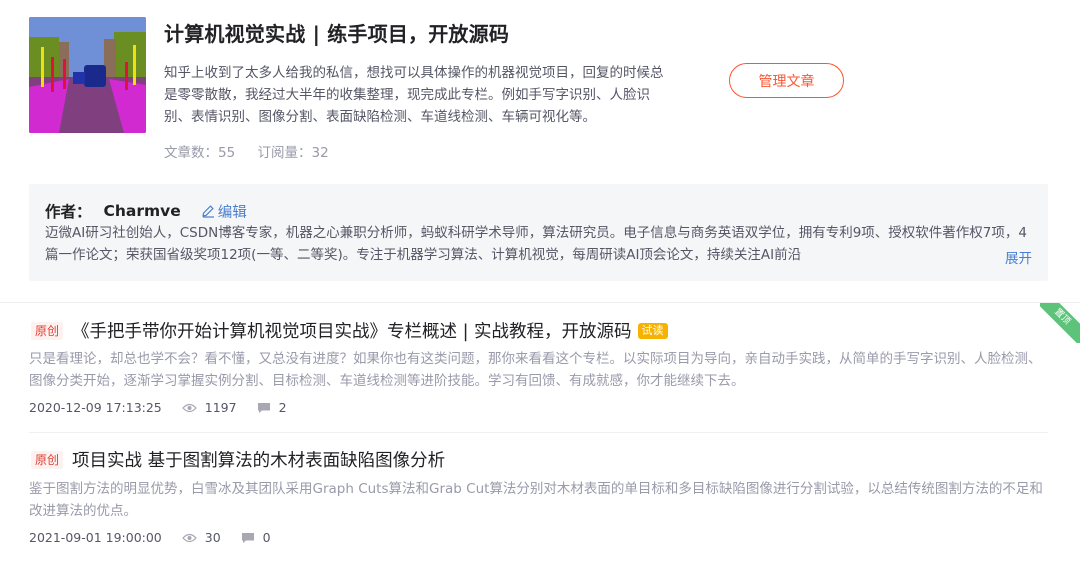 Image resolution: width=1080 pixels, height=567 pixels. Describe the element at coordinates (258, 459) in the screenshot. I see `article-title: 项目实战 基于图割算法的木材表面缺陷图像分析` at that location.